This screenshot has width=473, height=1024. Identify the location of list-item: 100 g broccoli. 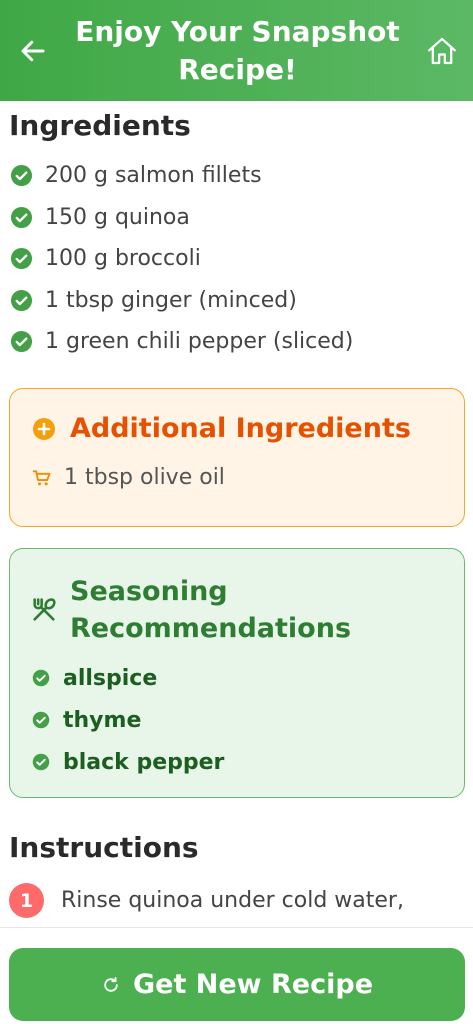
(236, 259).